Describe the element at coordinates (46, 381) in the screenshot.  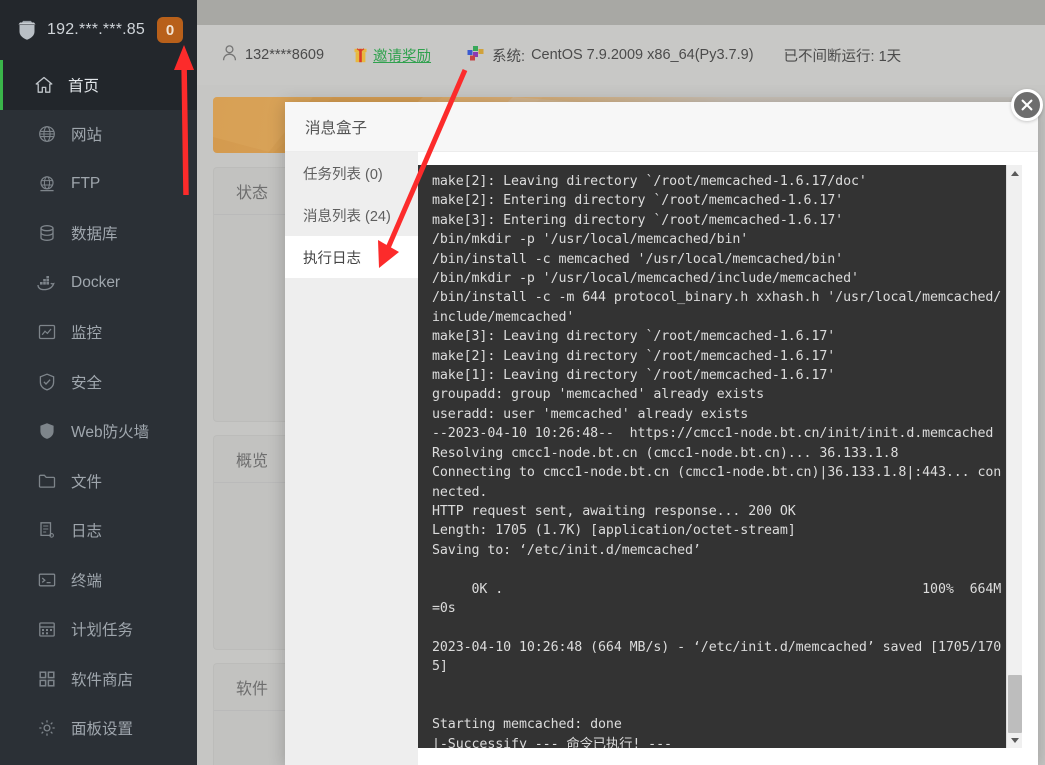
I see `shield-check-icon` at that location.